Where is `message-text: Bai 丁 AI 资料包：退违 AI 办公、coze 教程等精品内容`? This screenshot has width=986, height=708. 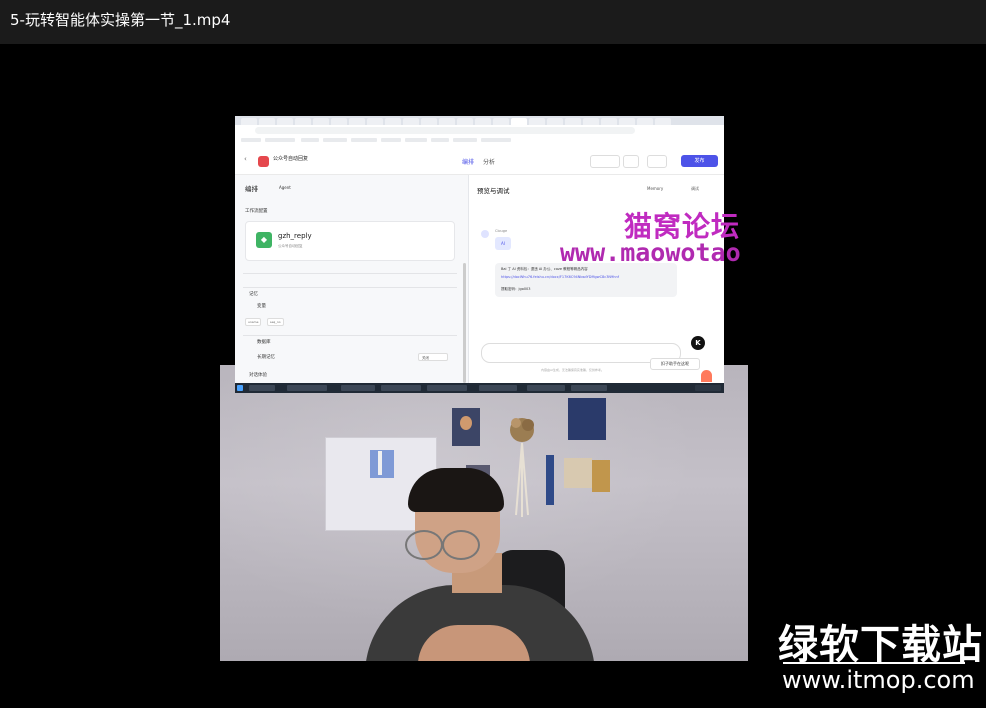
message-text: Bai 丁 AI 资料包：退违 AI 办公、coze 教程等精品内容 is located at coordinates (544, 269).